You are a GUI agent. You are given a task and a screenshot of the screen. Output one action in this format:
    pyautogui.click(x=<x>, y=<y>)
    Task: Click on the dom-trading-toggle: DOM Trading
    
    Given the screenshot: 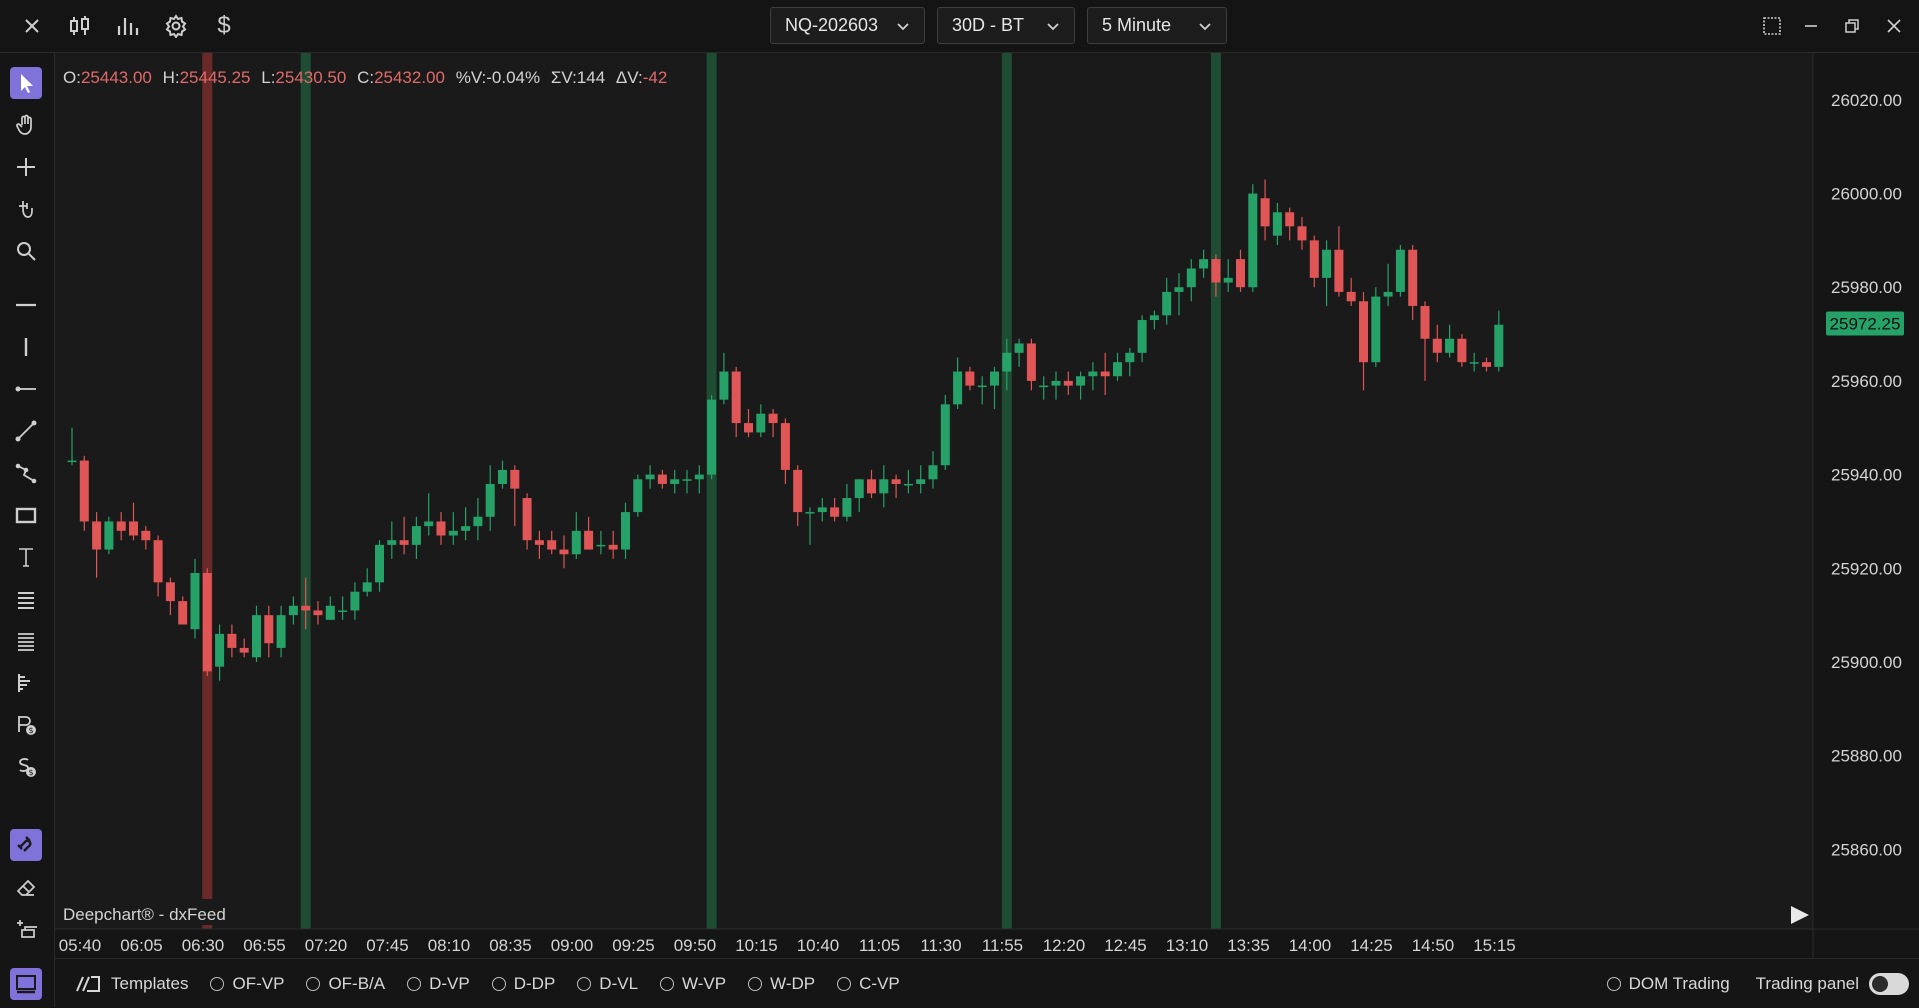 What is the action you would take?
    pyautogui.click(x=1668, y=984)
    